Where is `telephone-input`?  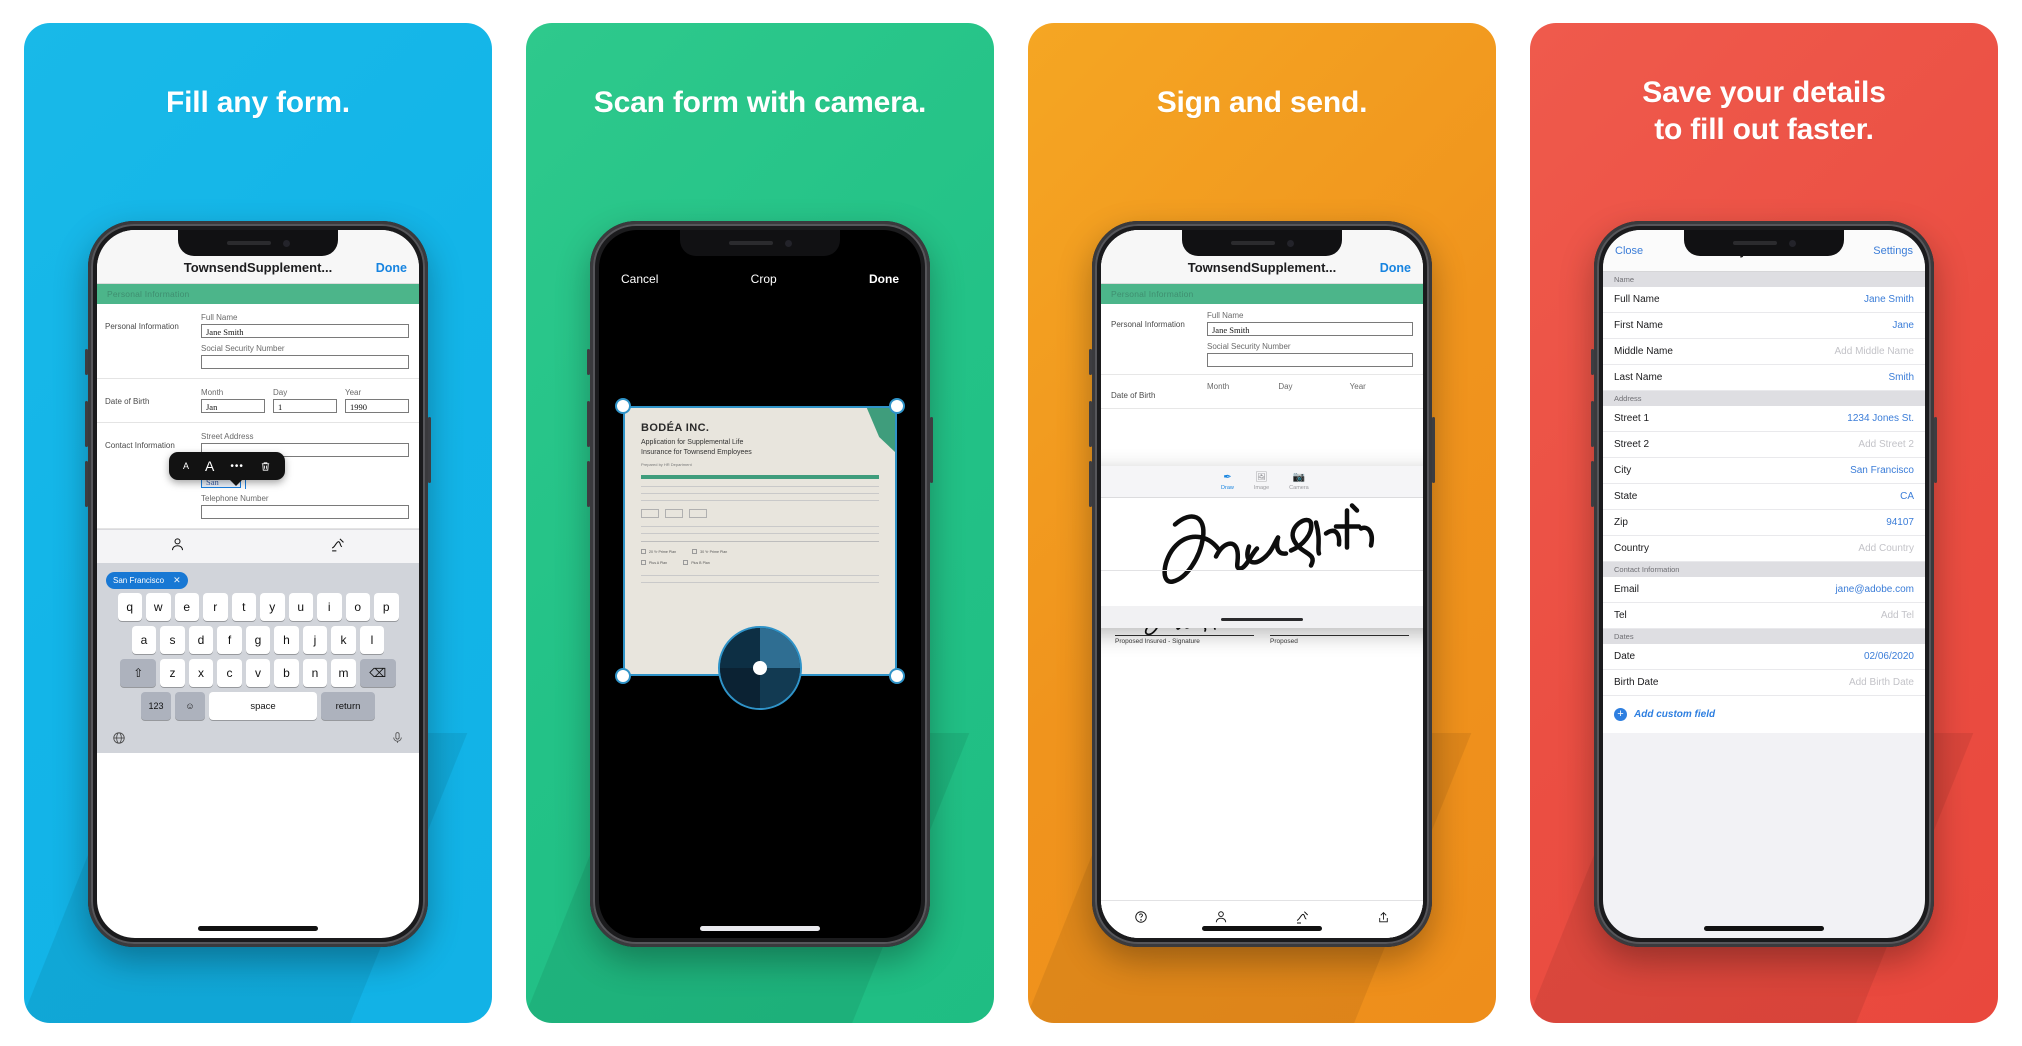
telephone-input is located at coordinates (305, 512).